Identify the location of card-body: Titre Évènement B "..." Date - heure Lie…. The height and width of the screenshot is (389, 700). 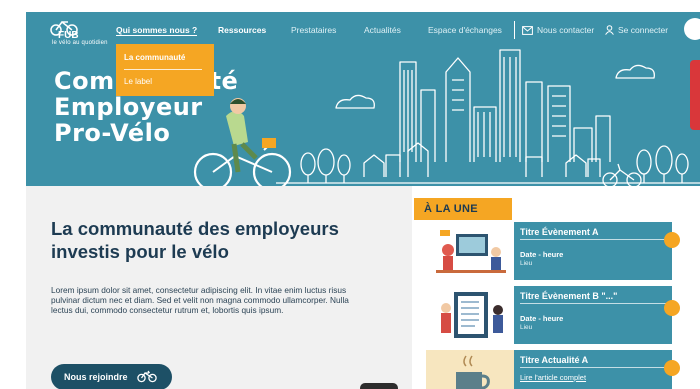
(593, 315).